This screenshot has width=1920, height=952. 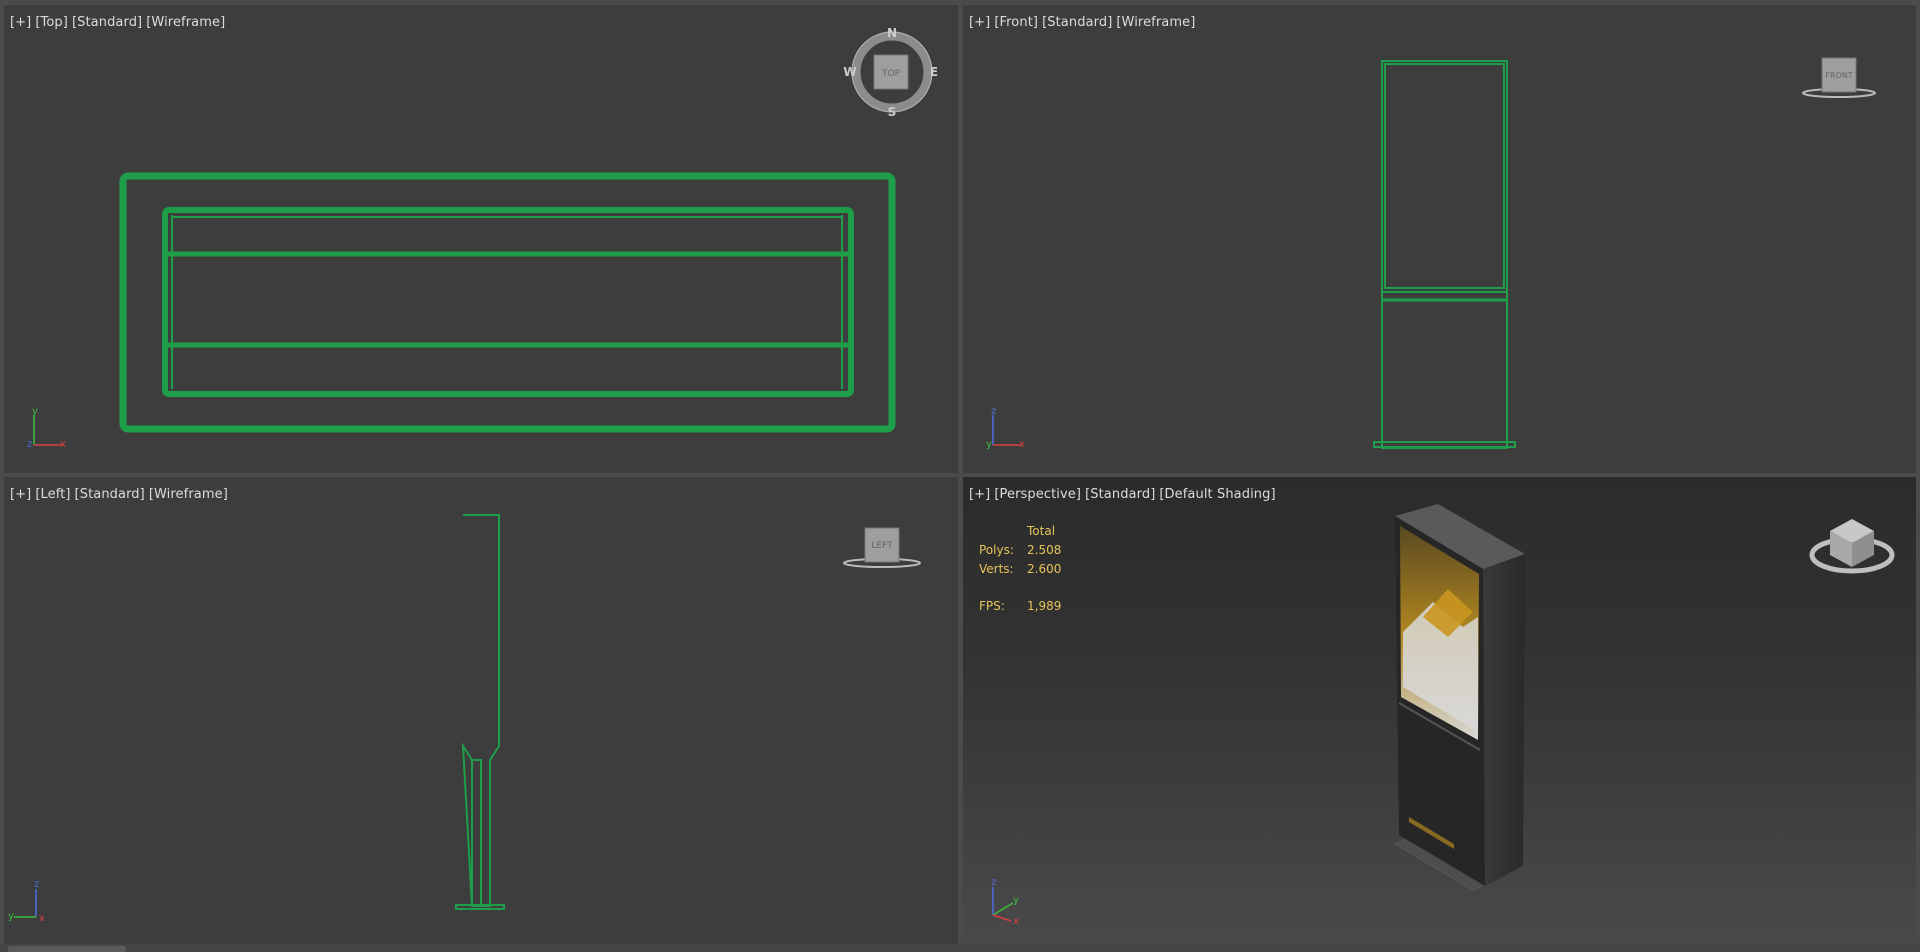 What do you see at coordinates (1444, 444) in the screenshot?
I see `base-outline` at bounding box center [1444, 444].